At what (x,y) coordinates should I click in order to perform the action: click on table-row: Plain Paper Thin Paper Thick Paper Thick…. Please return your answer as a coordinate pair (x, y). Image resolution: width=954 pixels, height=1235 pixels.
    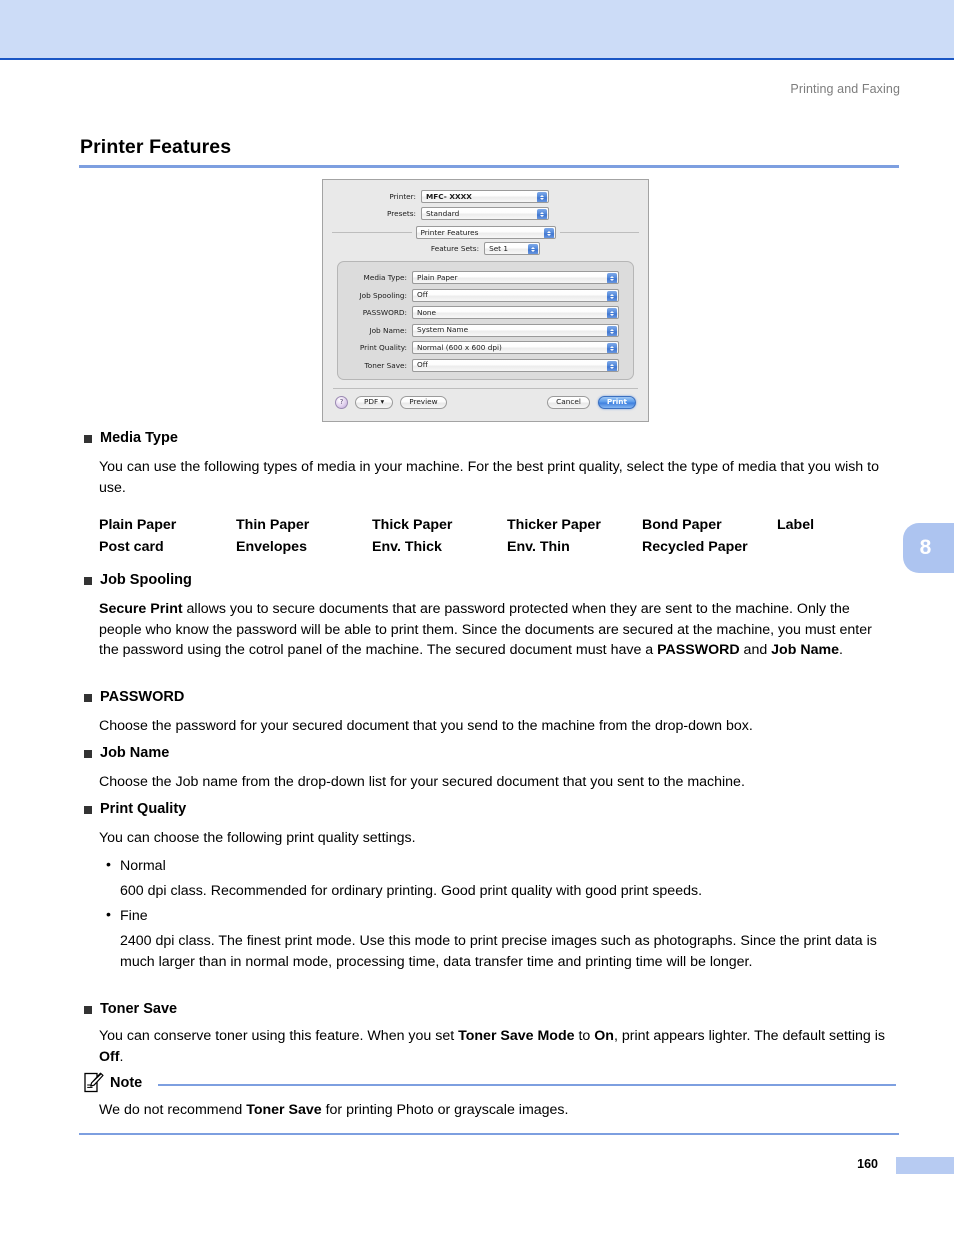
    Looking at the image, I should click on (479, 525).